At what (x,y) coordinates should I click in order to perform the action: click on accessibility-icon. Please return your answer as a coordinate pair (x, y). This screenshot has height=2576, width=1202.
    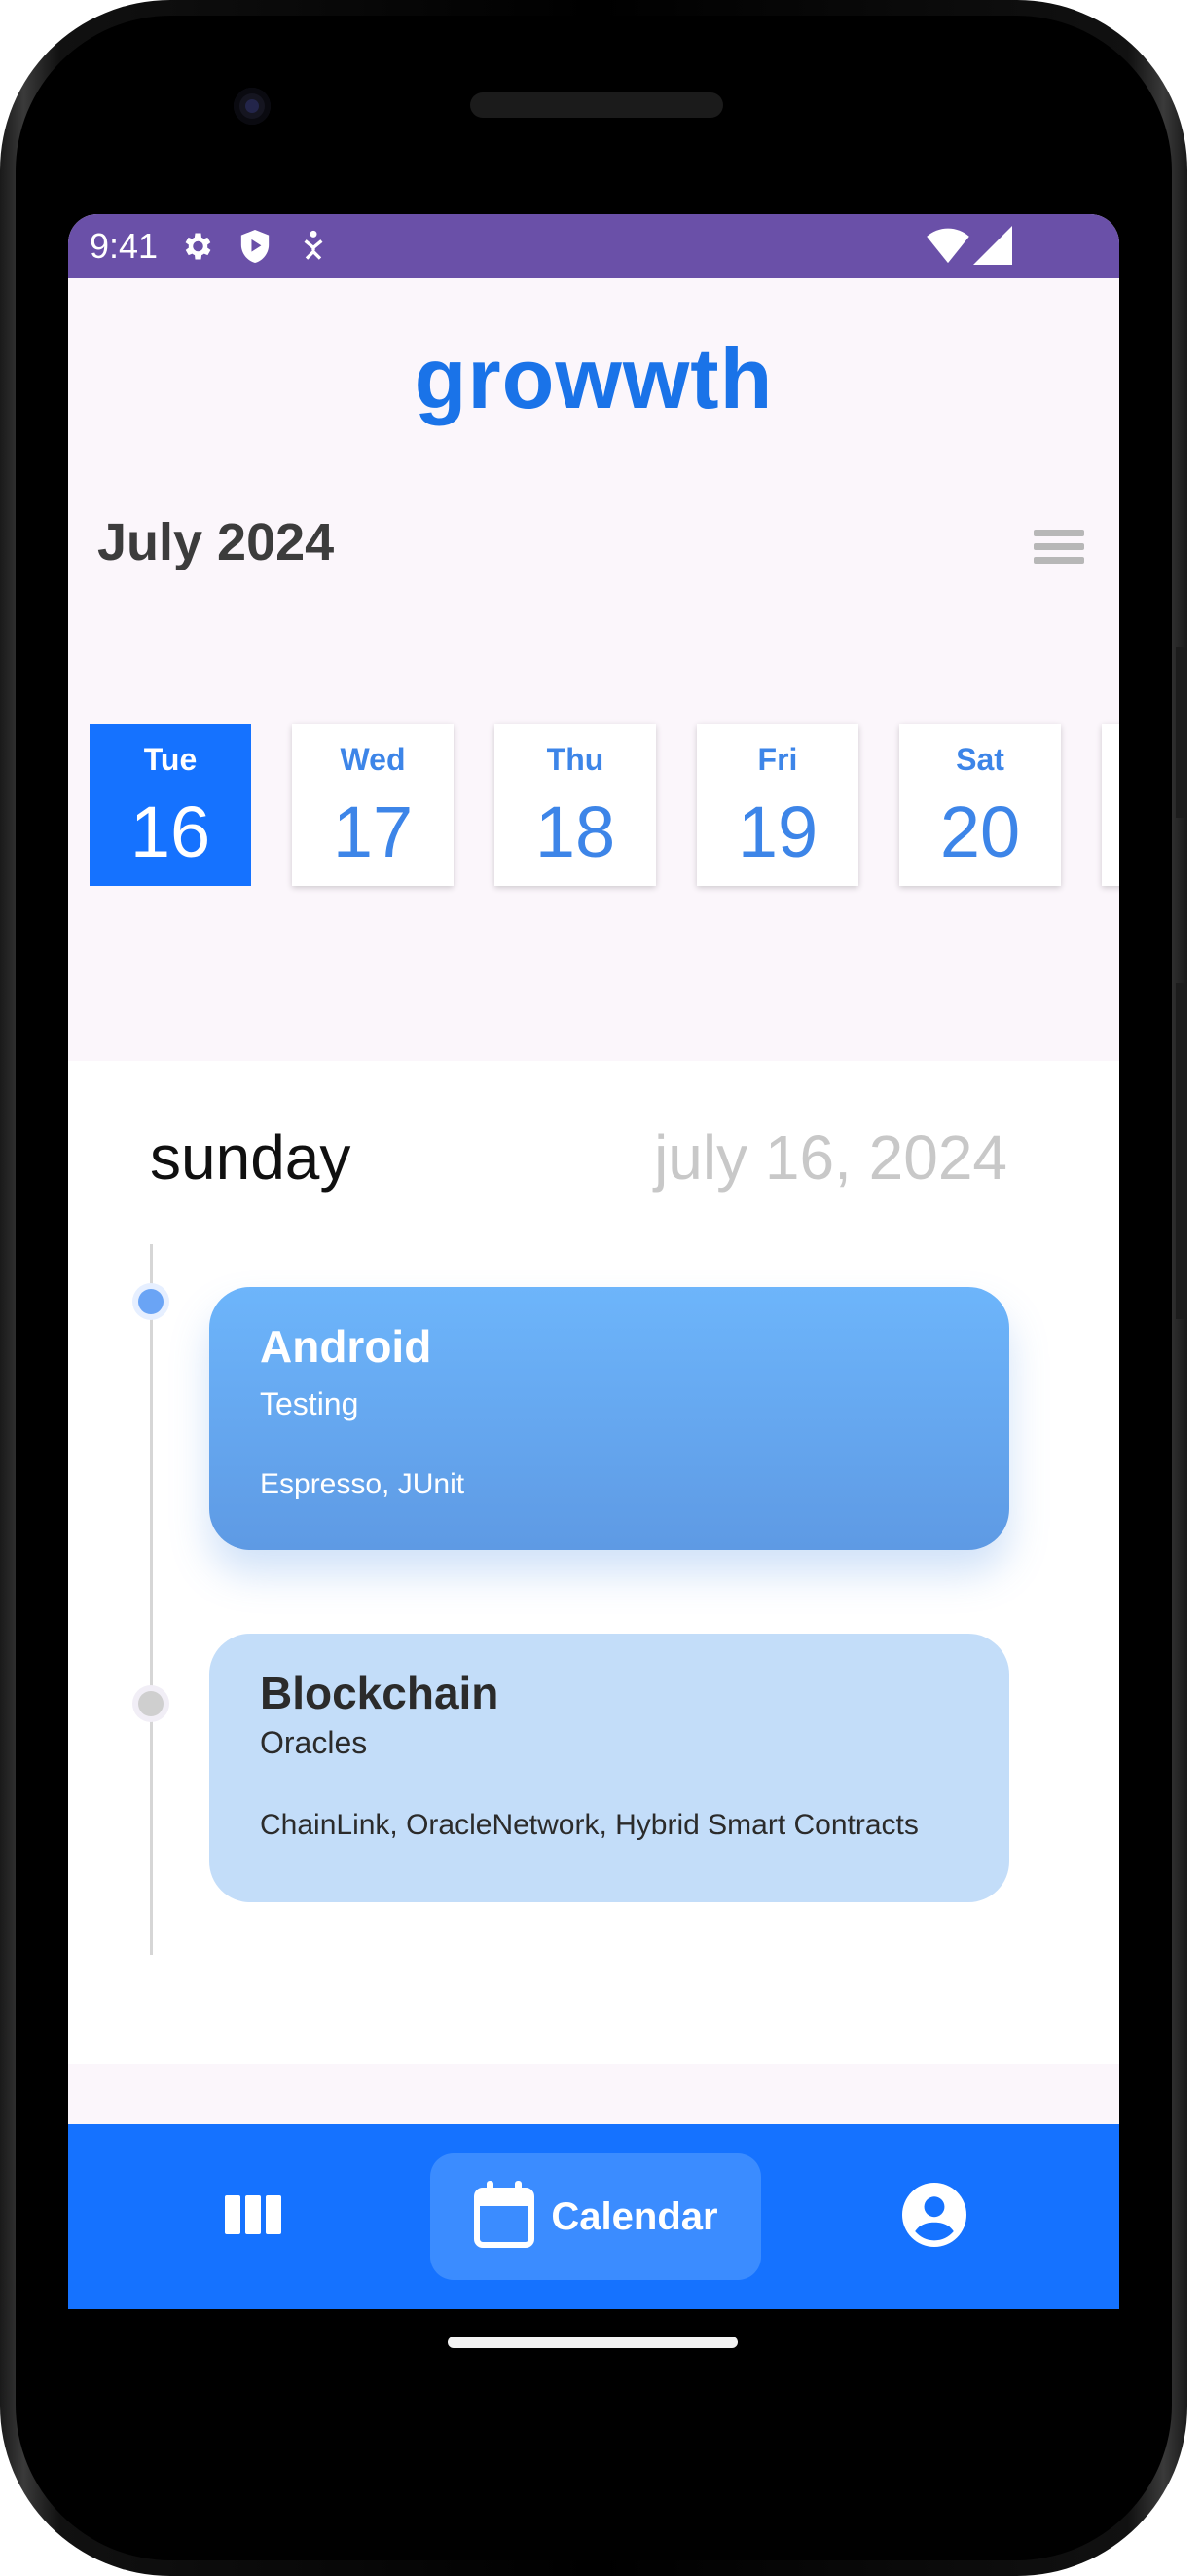
    Looking at the image, I should click on (313, 246).